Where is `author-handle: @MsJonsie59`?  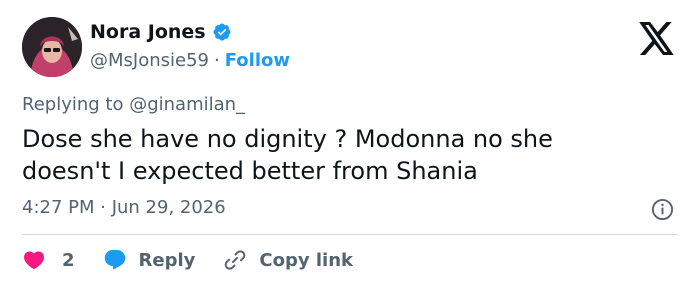
author-handle: @MsJonsie59 is located at coordinates (149, 60).